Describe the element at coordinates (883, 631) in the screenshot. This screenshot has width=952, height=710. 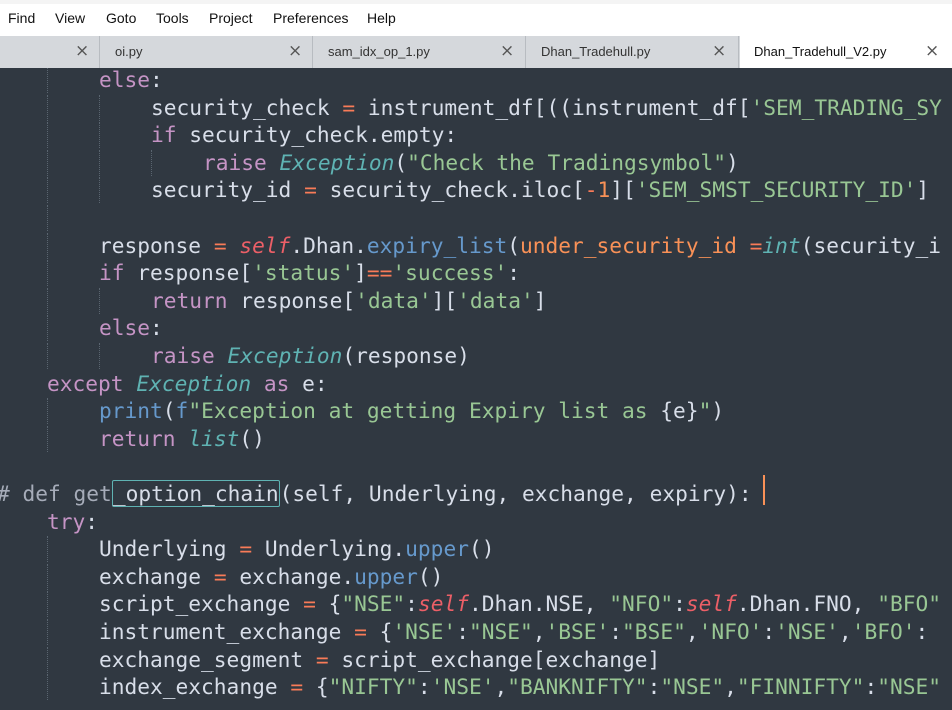
I see `code-token: 'BFO'` at that location.